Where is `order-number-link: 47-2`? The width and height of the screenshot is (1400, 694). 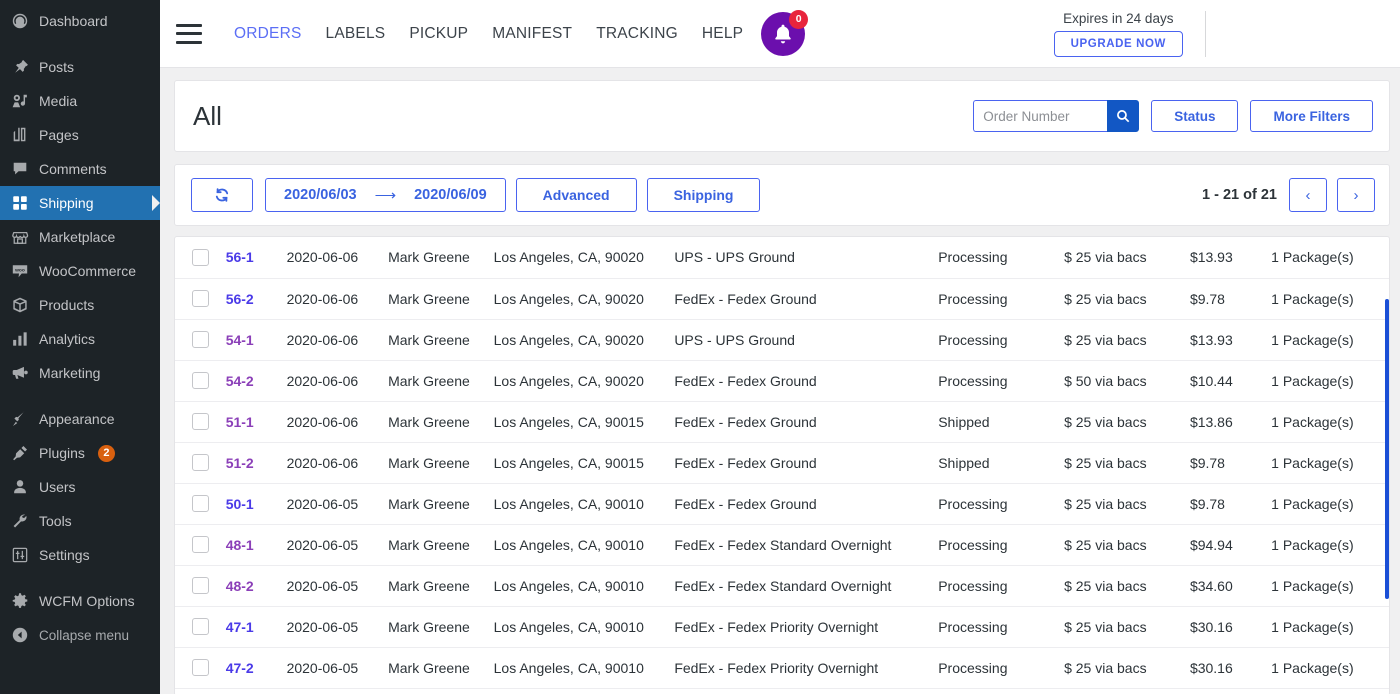
order-number-link: 47-2 is located at coordinates (240, 668).